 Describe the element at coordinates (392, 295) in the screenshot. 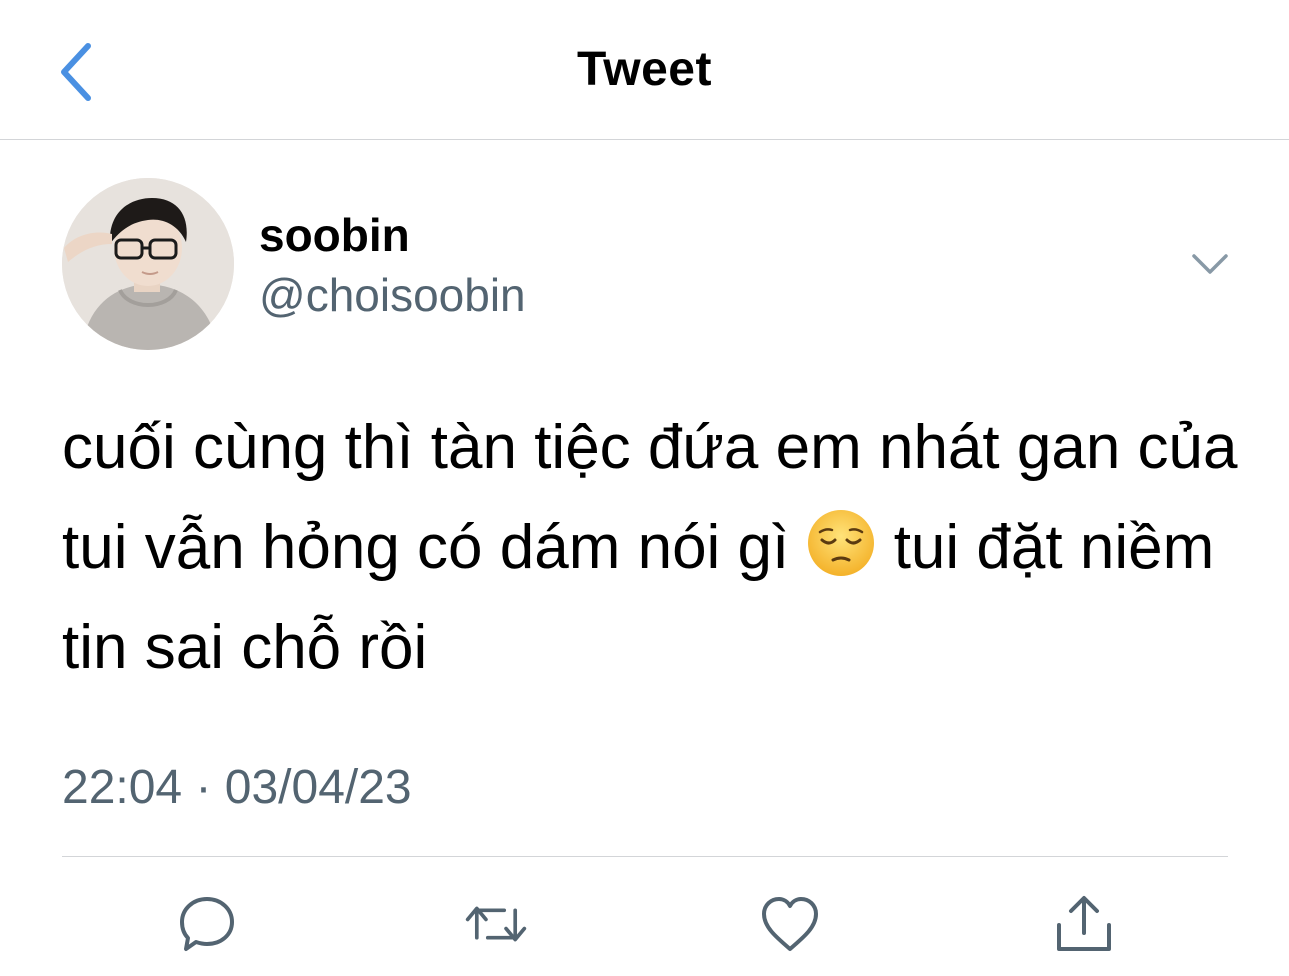

I see `author-handle: @choisoobin` at that location.